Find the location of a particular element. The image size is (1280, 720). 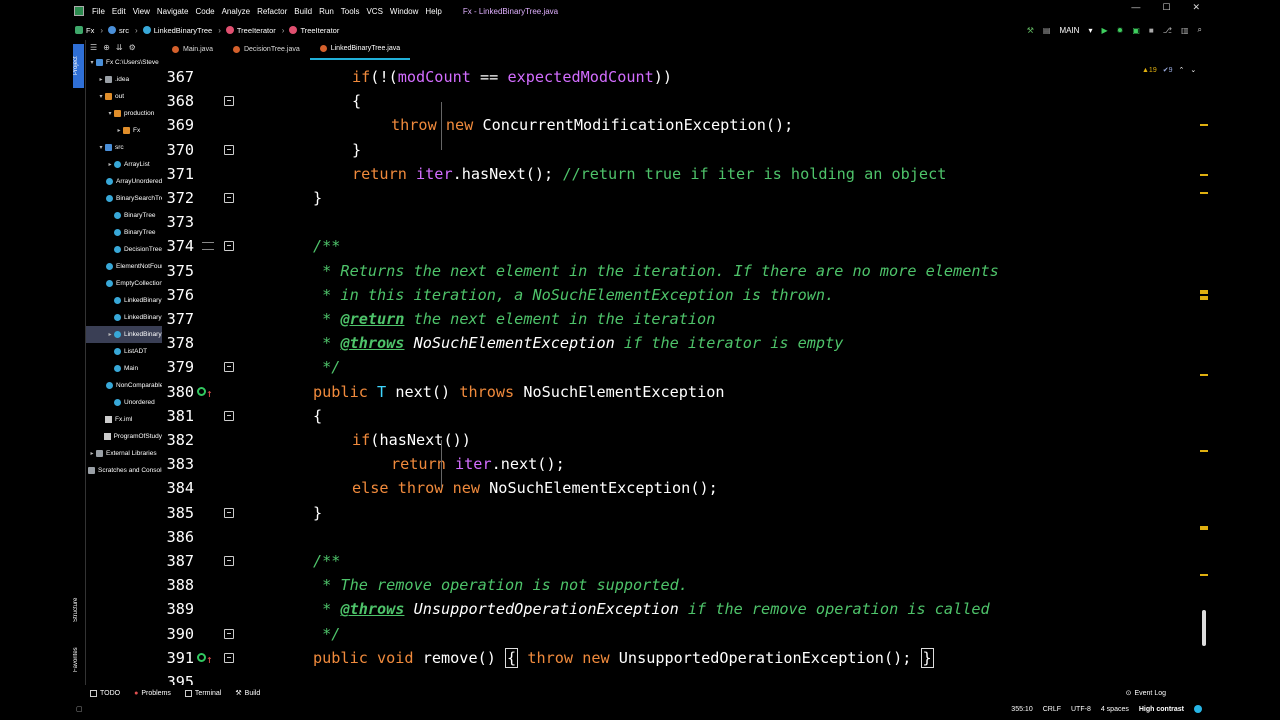

chevron-down-icon: ▾ is located at coordinates (1090, 30).